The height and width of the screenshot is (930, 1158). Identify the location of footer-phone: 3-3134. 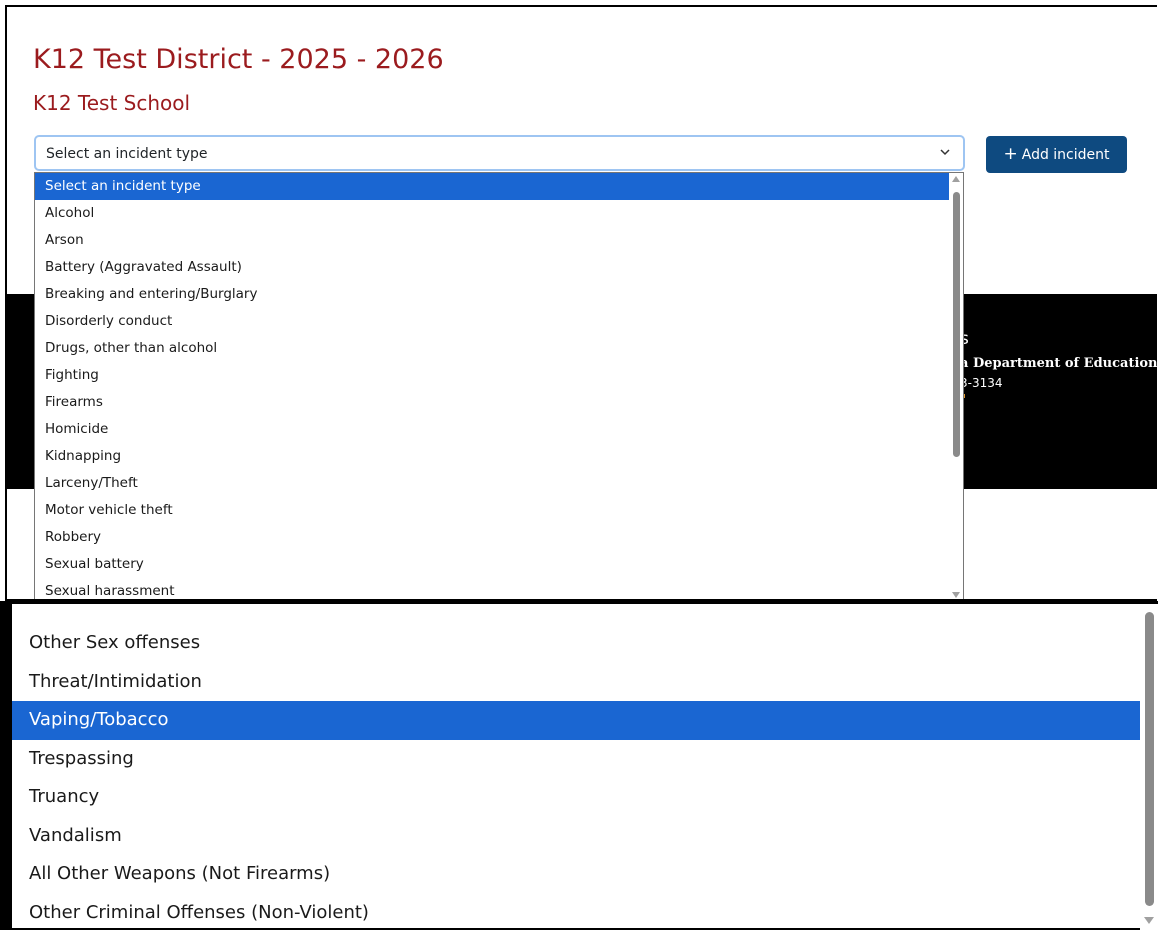
(981, 383).